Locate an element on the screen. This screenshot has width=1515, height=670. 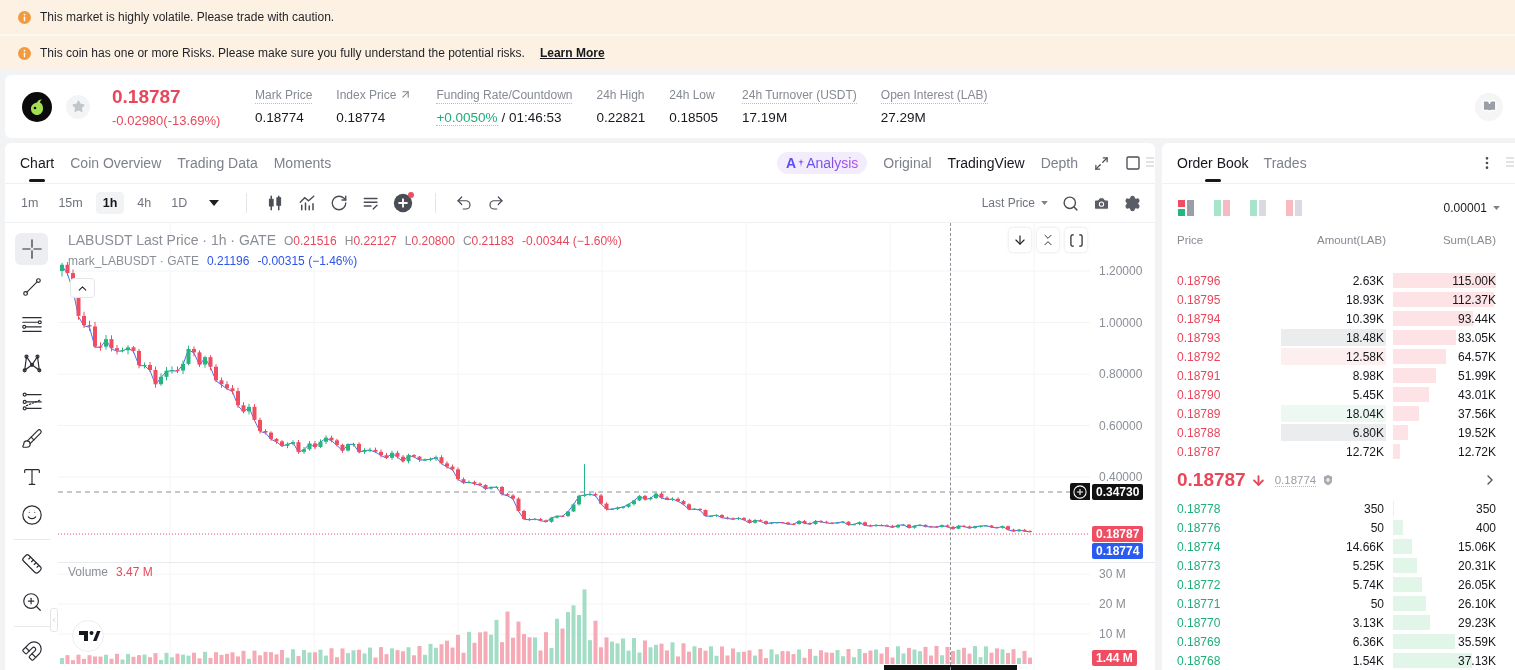
order-amount: 10.39K is located at coordinates (1364, 318).